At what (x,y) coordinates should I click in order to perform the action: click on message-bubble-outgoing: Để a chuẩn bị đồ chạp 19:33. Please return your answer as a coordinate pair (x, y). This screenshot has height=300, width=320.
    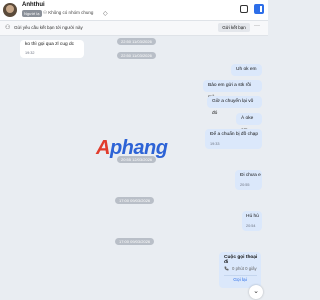
    Looking at the image, I should click on (233, 139).